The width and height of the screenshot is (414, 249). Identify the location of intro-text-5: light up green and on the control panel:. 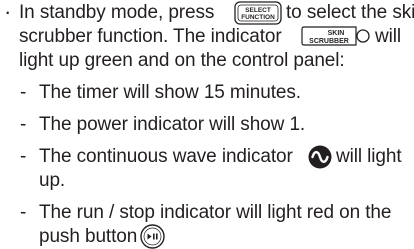
(182, 60).